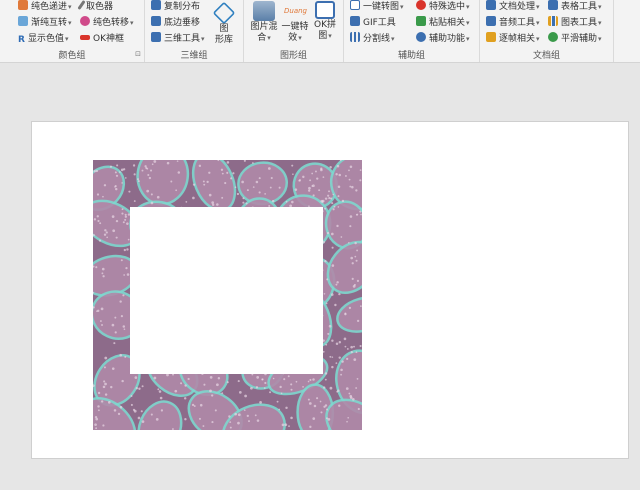 The image size is (640, 490). Describe the element at coordinates (226, 290) in the screenshot. I see `picture-cutout` at that location.